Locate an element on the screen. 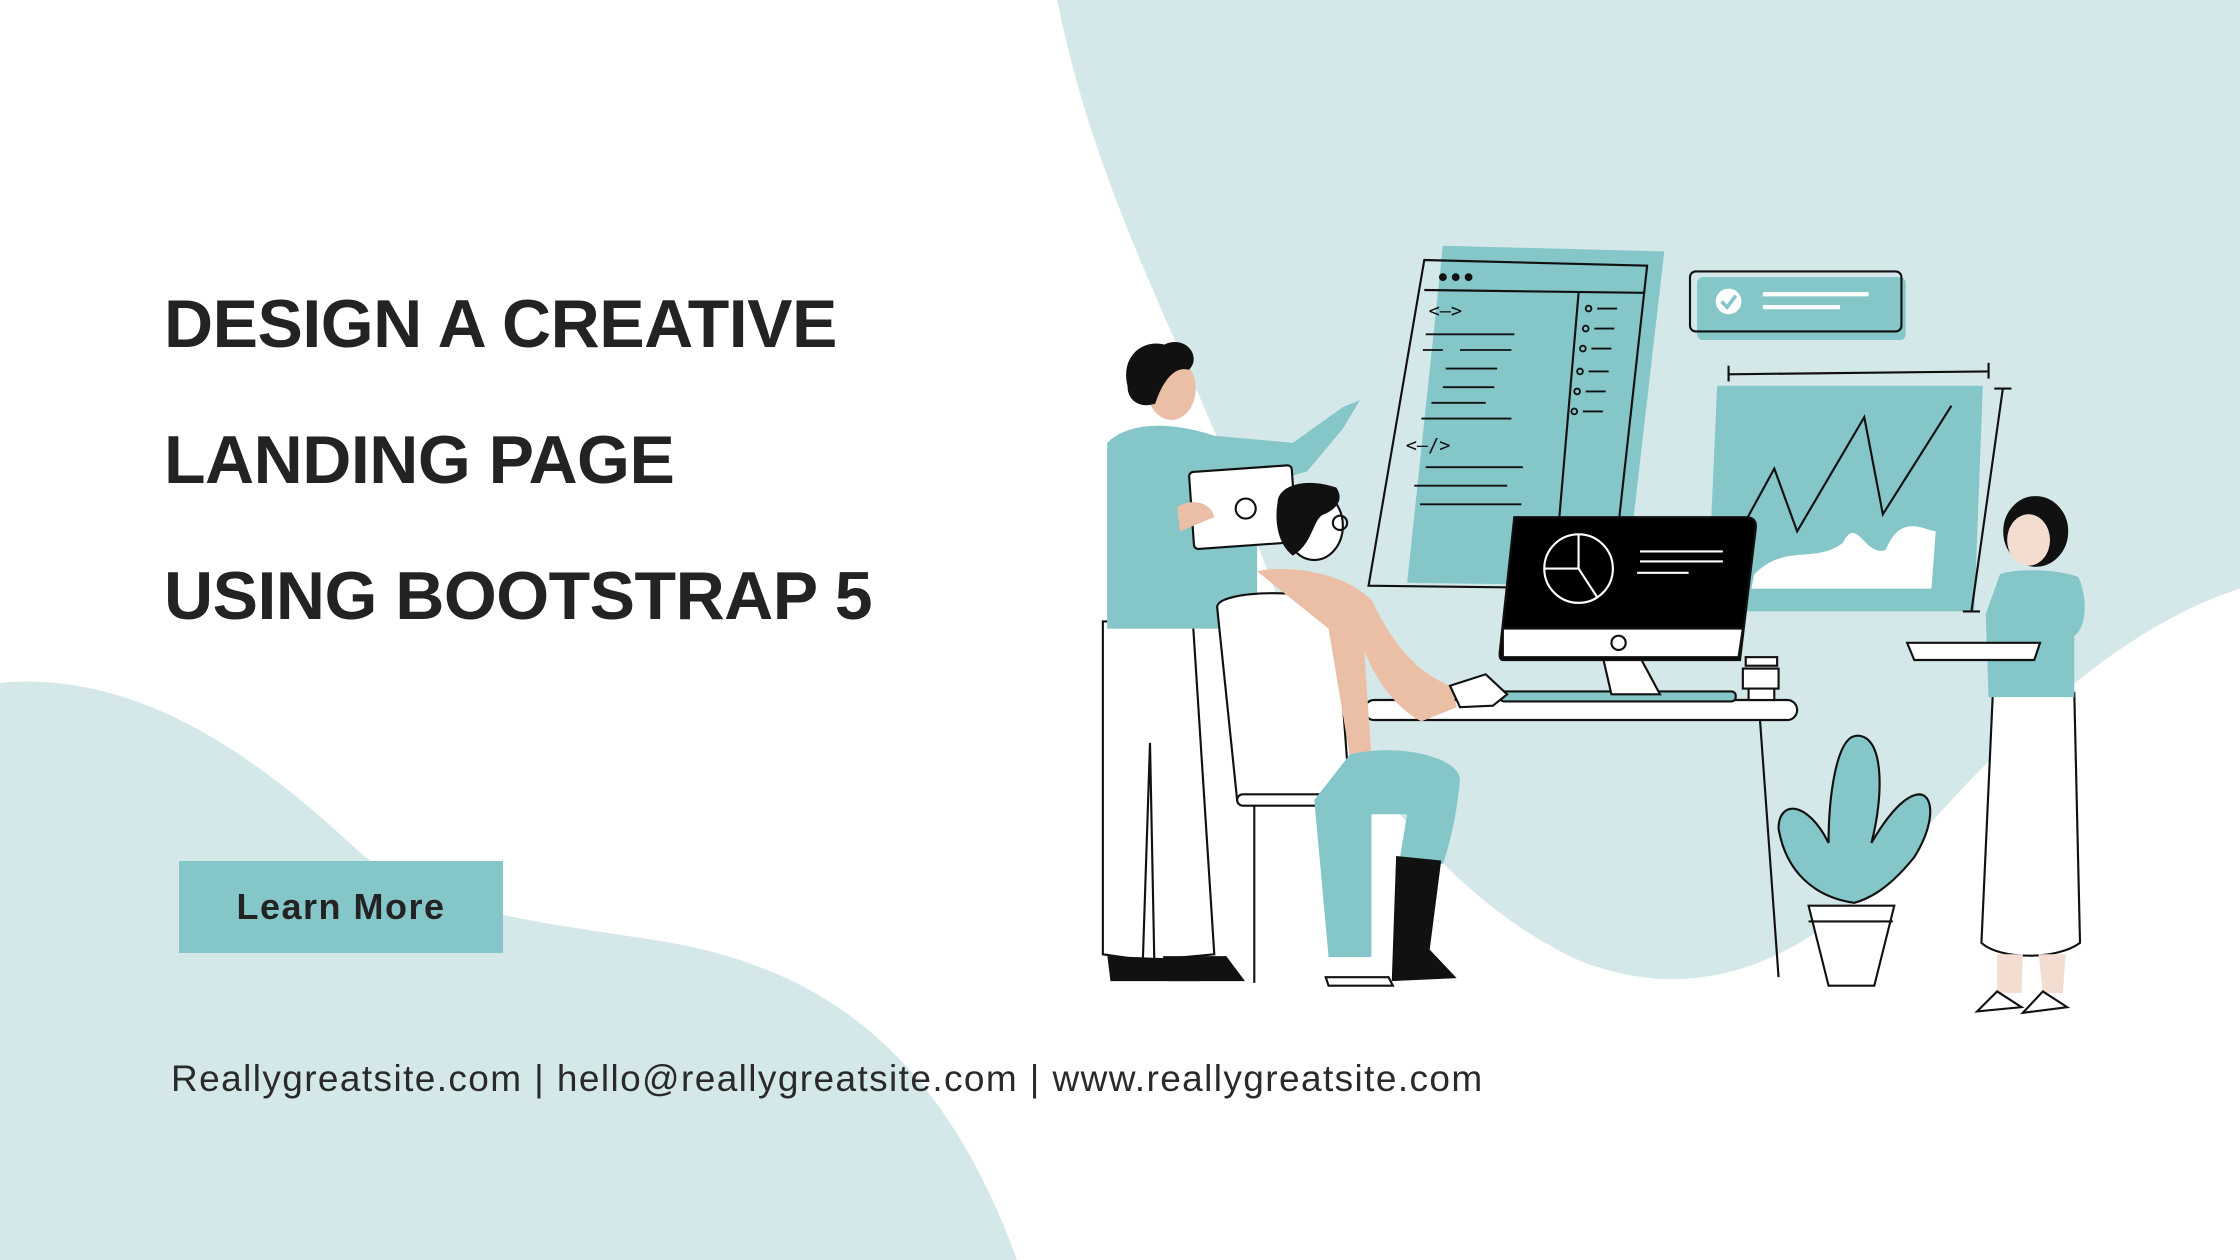 This screenshot has height=1260, width=2240. hero-title-line-3: USING BOOTSTRAP 5 is located at coordinates (518, 596).